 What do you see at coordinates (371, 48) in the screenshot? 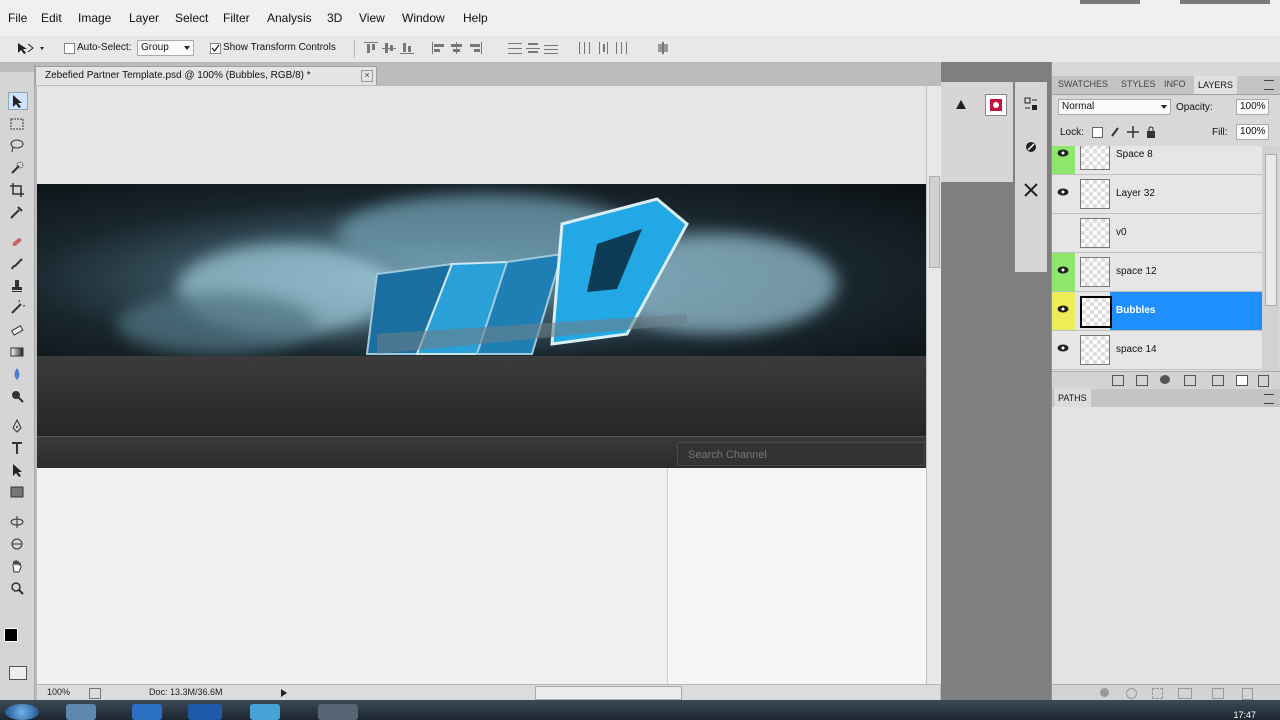
I see `align-top-icon` at bounding box center [371, 48].